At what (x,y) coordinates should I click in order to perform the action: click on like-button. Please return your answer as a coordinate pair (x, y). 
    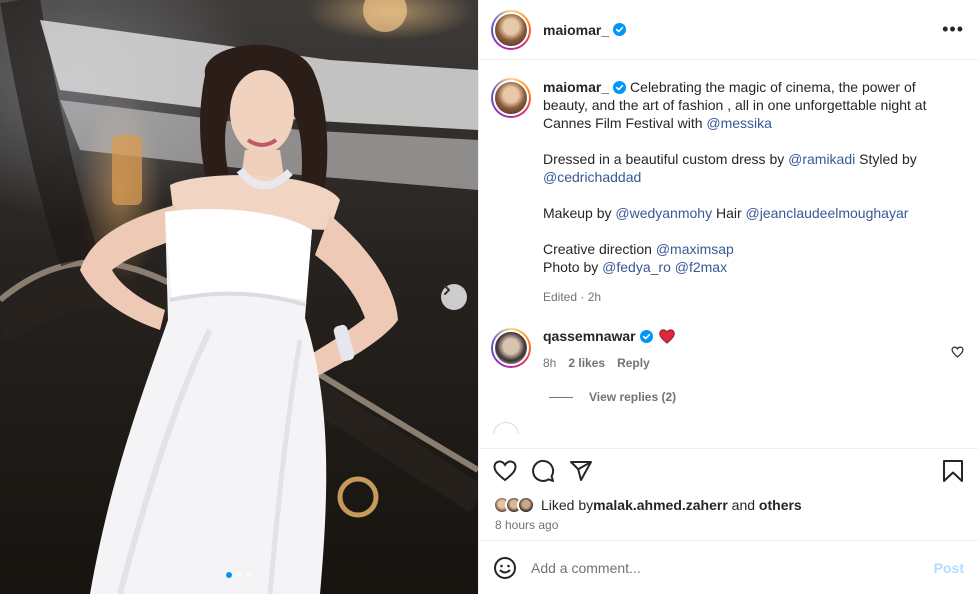
    Looking at the image, I should click on (505, 470).